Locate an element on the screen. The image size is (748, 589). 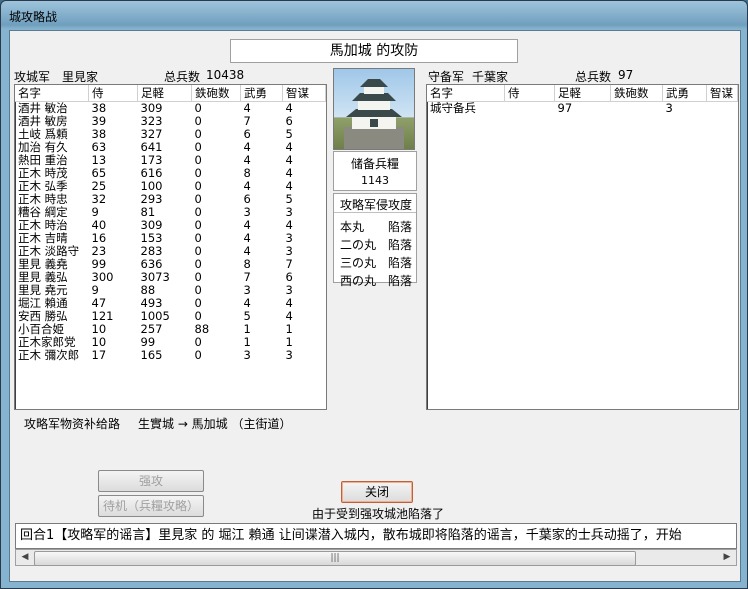
defender-label: 守备军 is located at coordinates (446, 77).